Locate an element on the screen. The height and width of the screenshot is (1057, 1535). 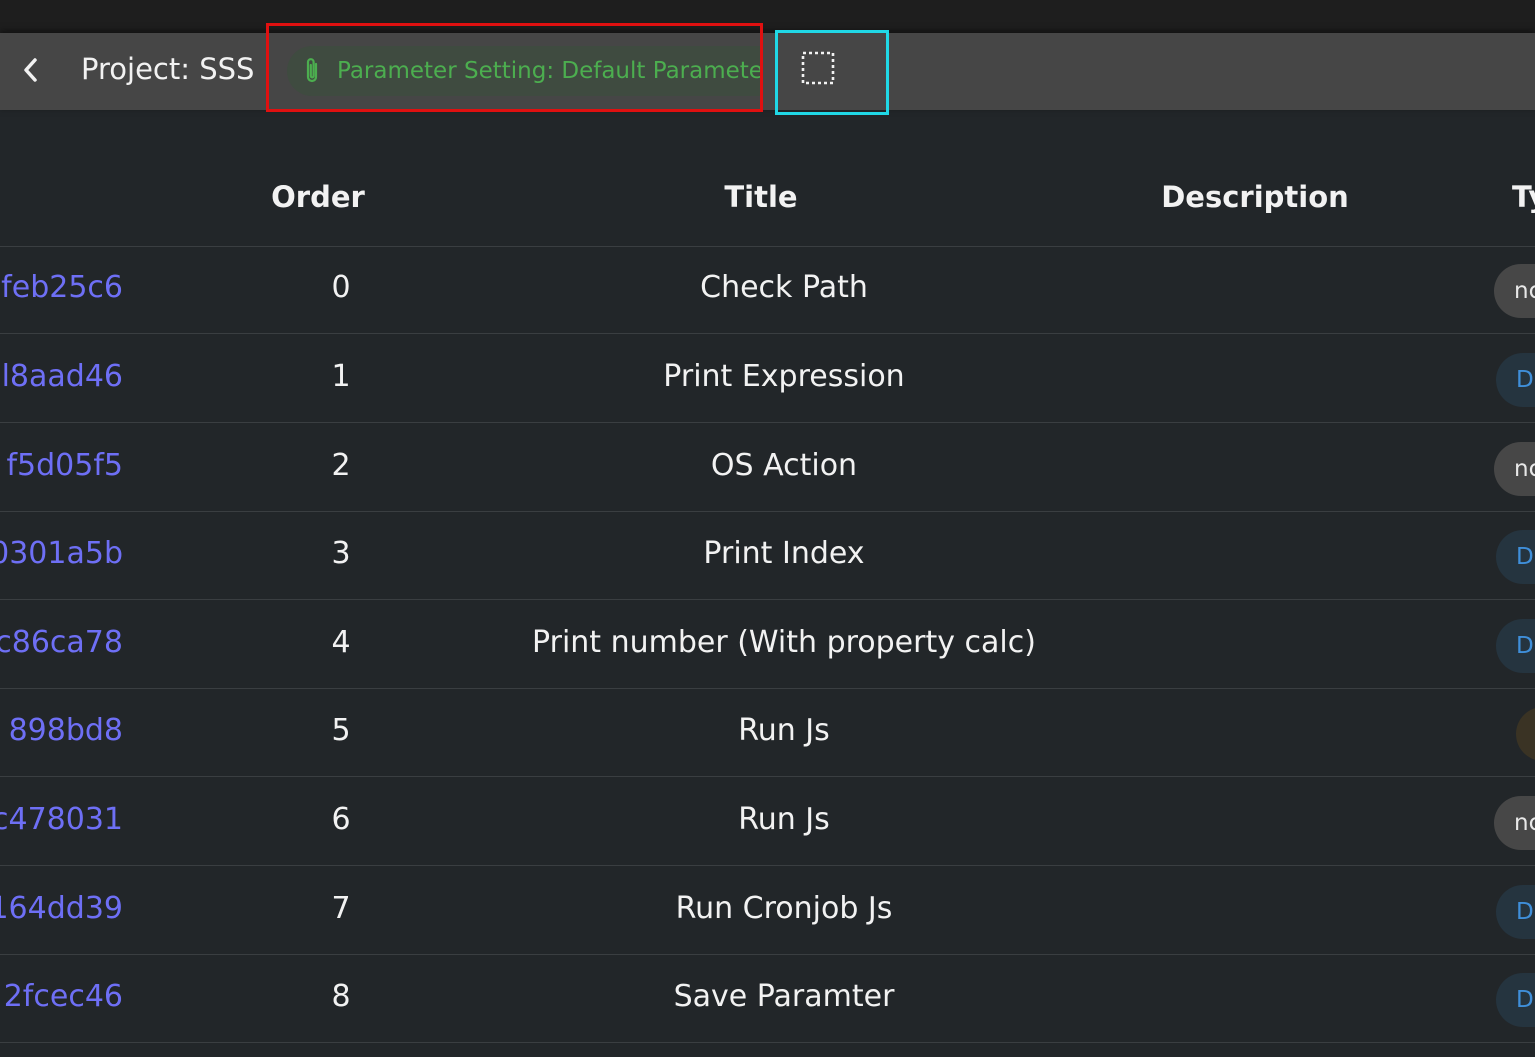
back-button is located at coordinates (31, 70).